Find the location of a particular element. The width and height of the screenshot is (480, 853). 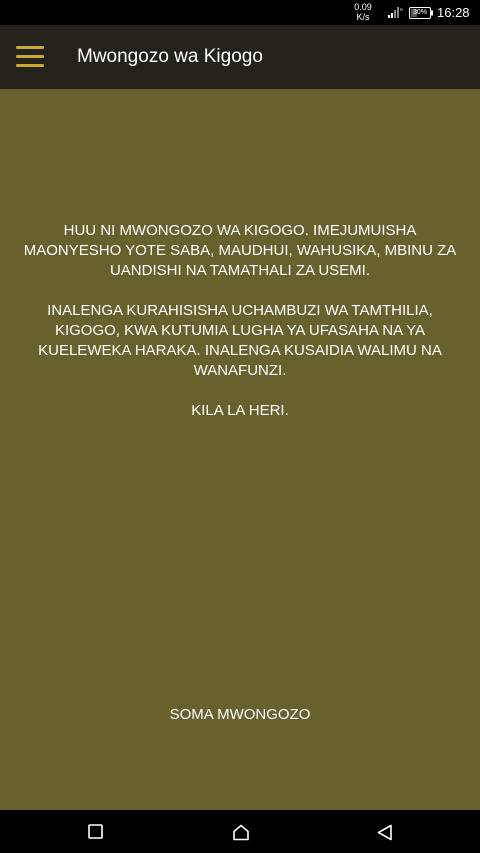

home-icon is located at coordinates (241, 832).